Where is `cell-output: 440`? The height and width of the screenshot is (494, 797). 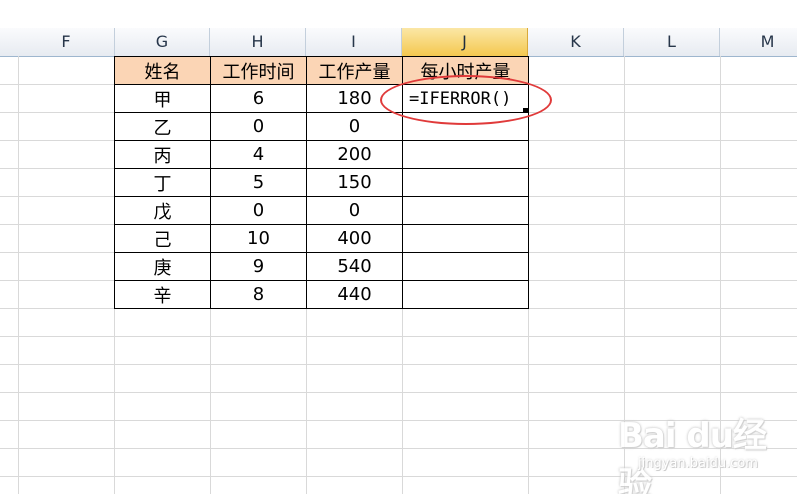 cell-output: 440 is located at coordinates (354, 294).